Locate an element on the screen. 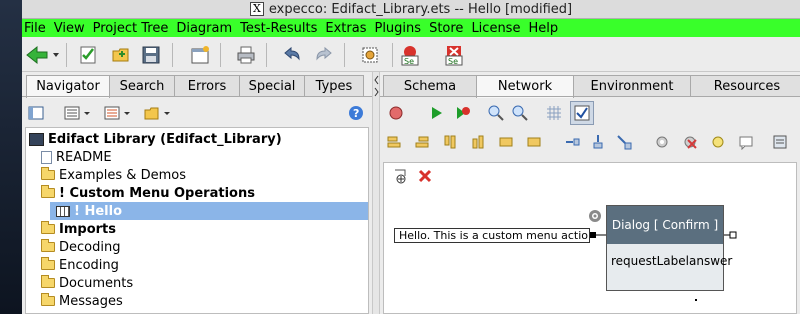 The image size is (800, 314). constant-value-box: Hello. This is a custom menu action is located at coordinates (492, 235).